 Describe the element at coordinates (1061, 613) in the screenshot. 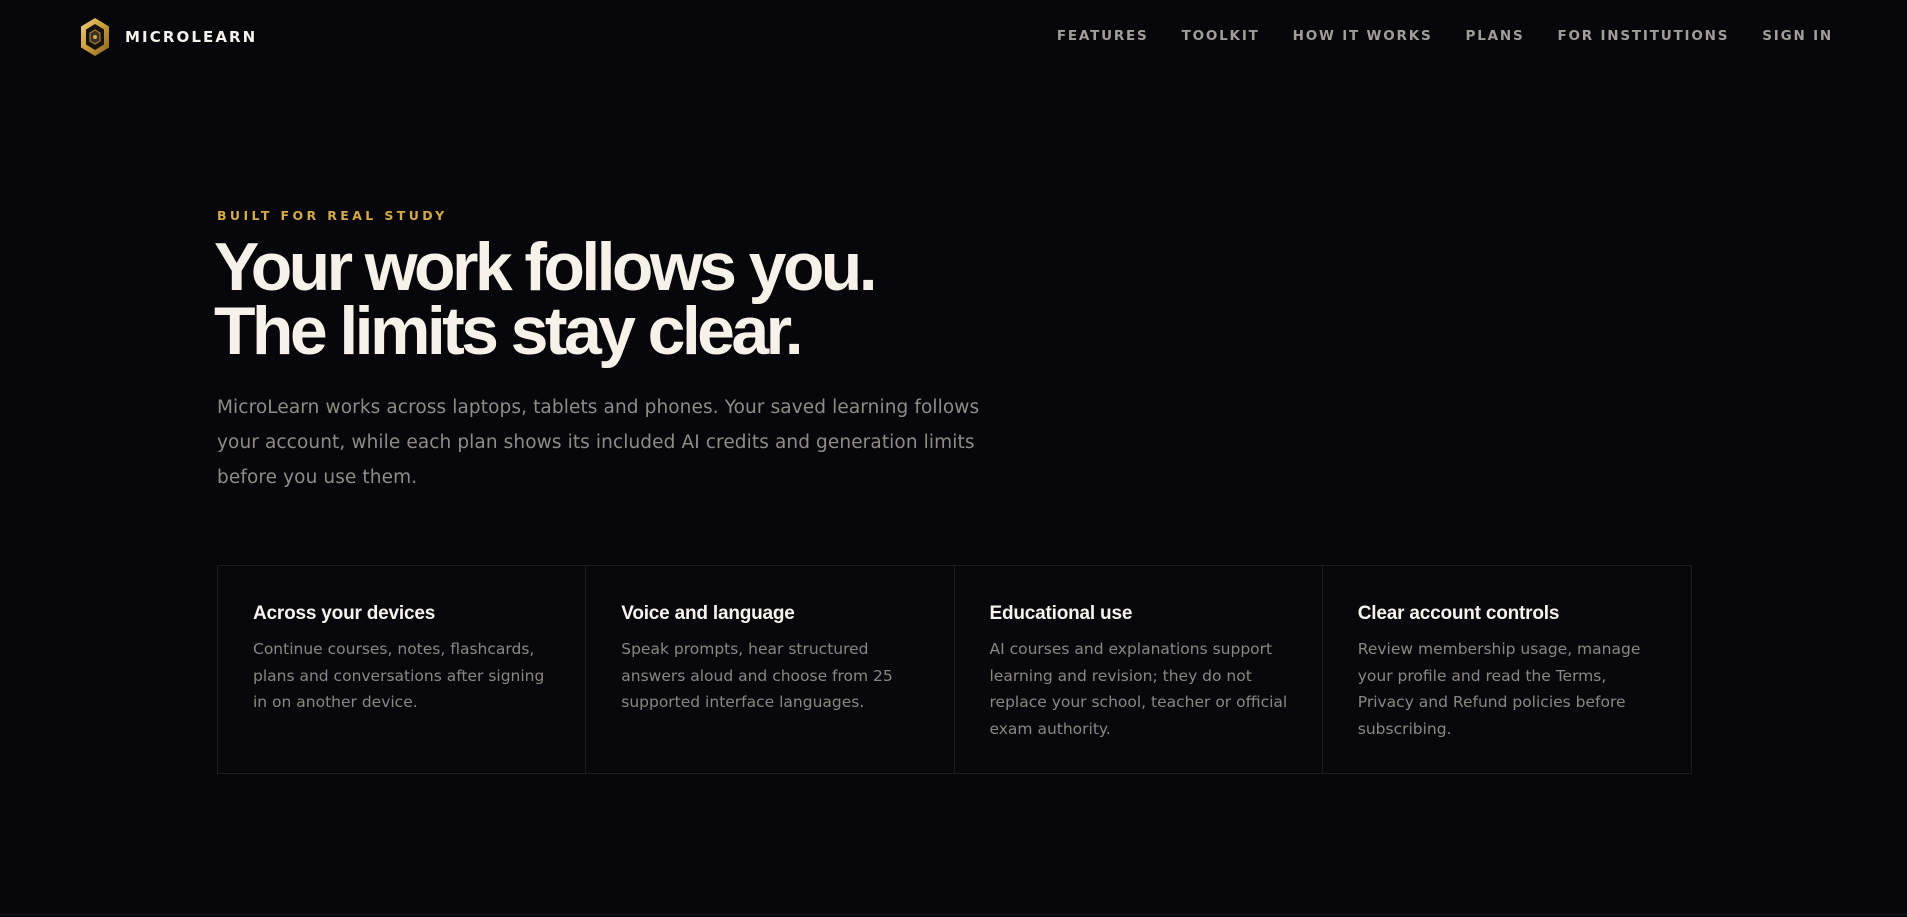

I see `feature-title: Educational use` at that location.